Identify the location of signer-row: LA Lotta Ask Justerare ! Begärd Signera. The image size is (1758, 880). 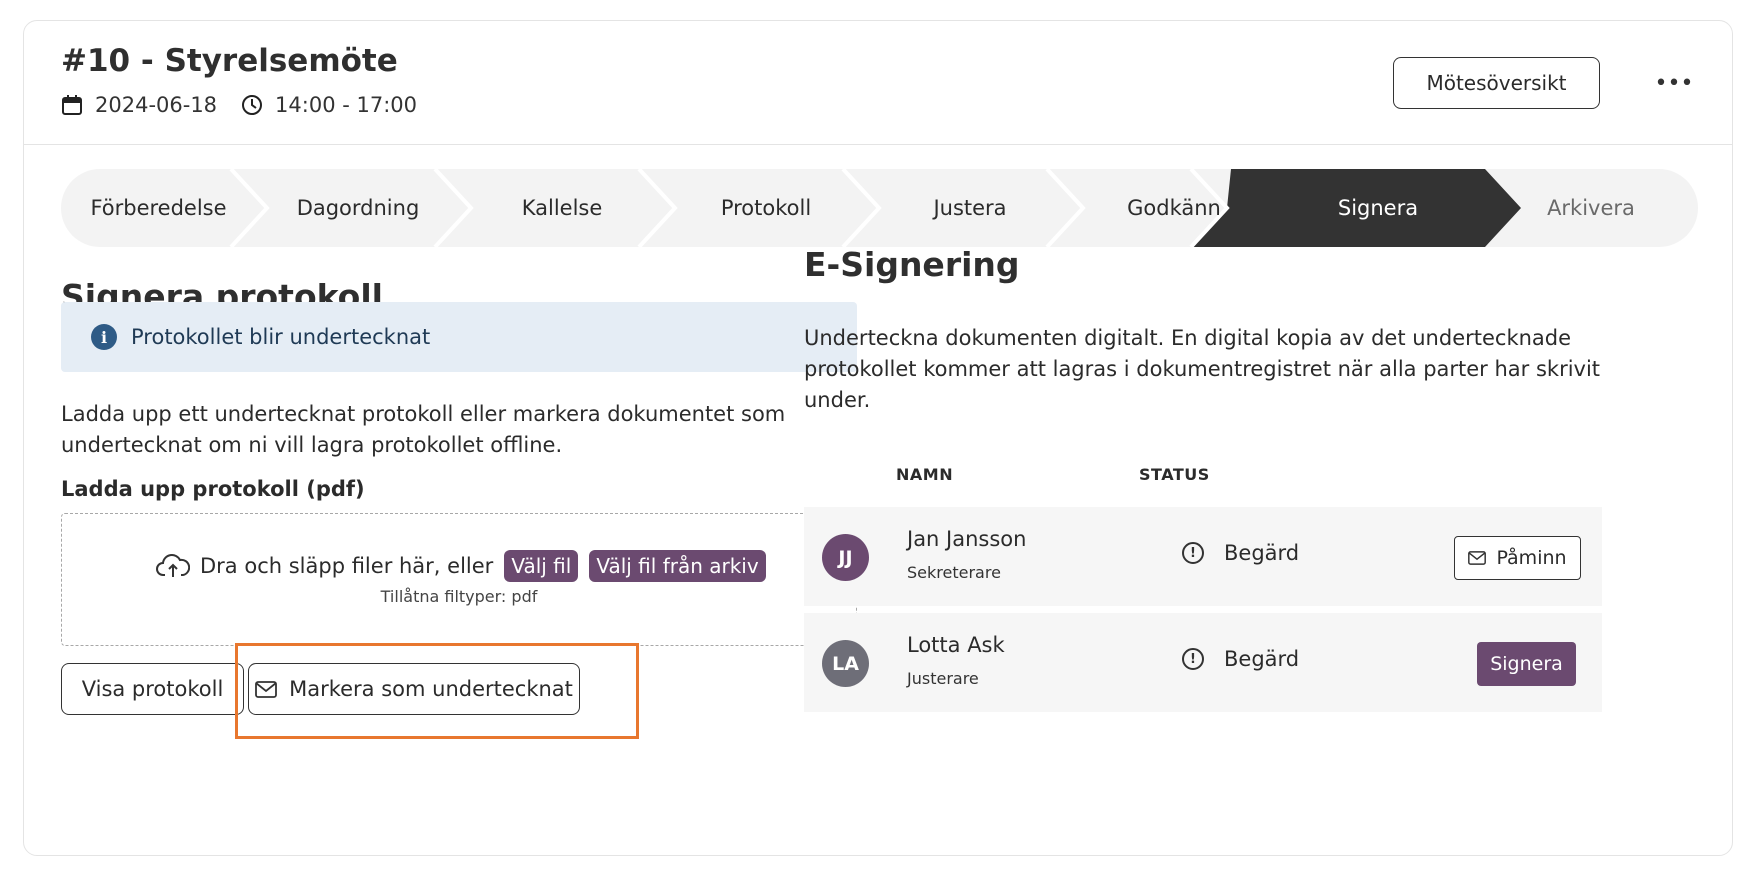
(1203, 662).